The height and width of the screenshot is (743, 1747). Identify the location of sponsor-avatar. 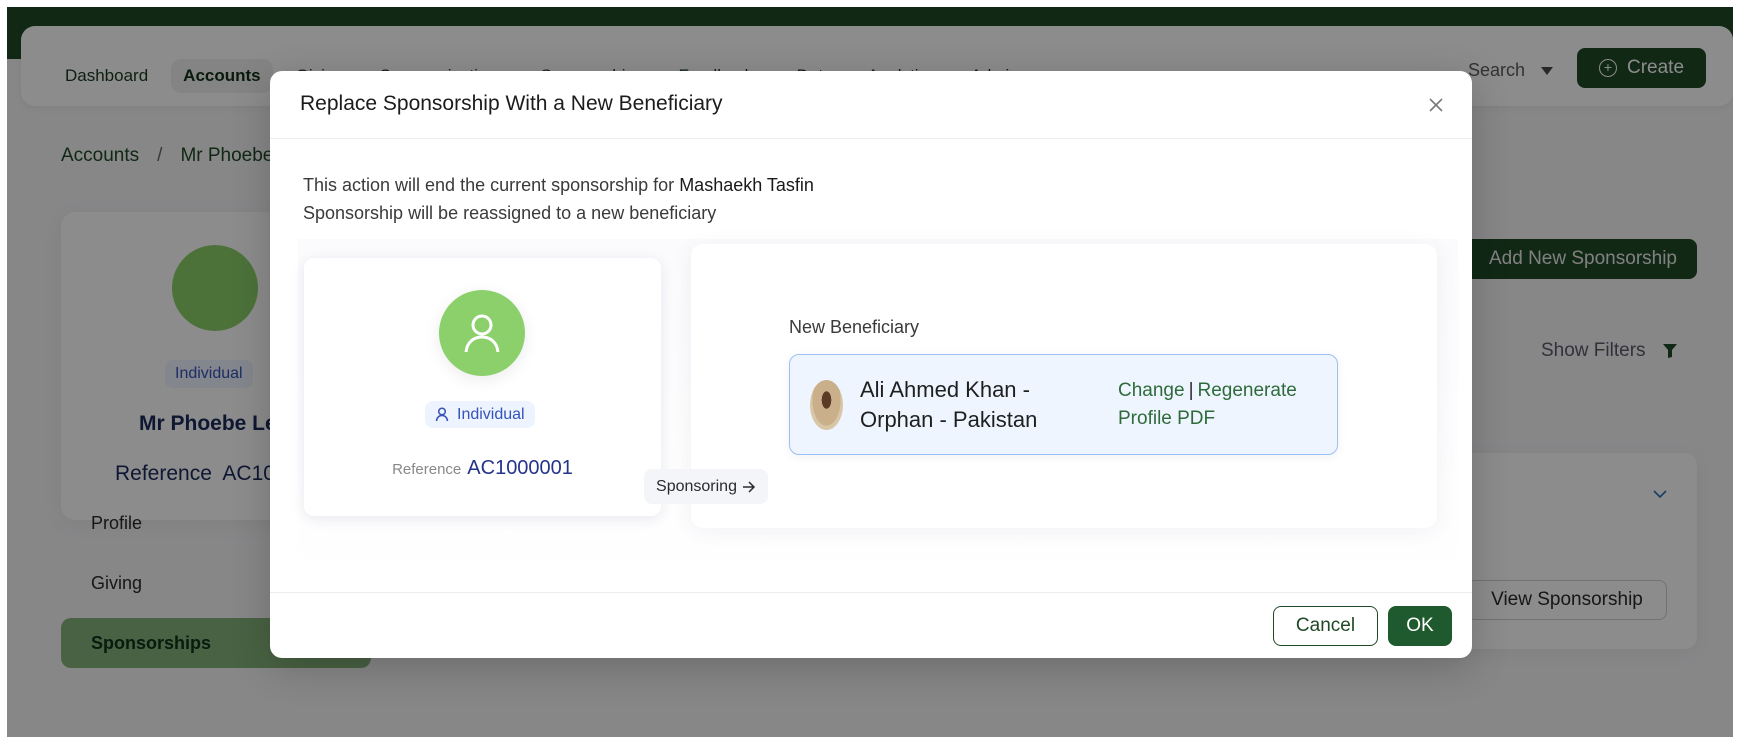
(482, 333).